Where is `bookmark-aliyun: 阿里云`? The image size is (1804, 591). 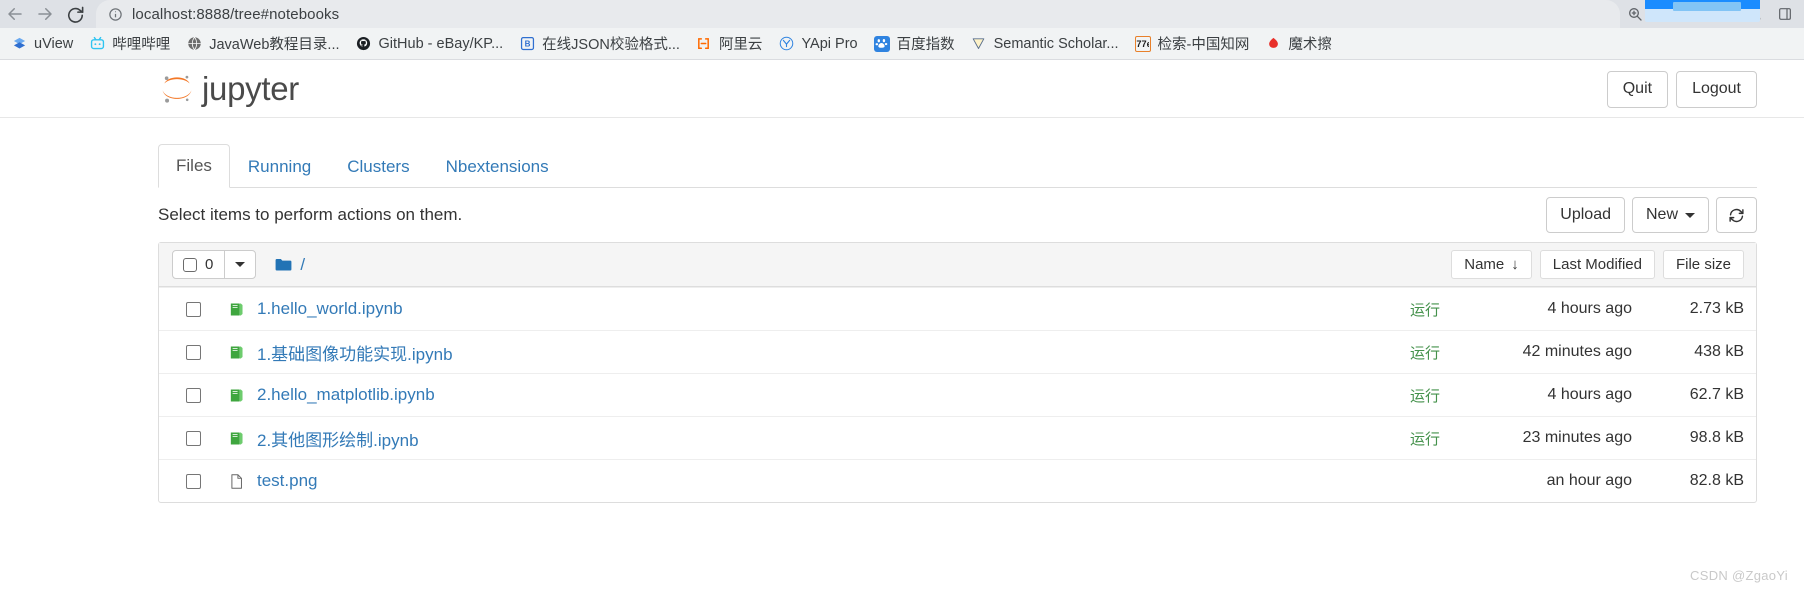 bookmark-aliyun: 阿里云 is located at coordinates (729, 44).